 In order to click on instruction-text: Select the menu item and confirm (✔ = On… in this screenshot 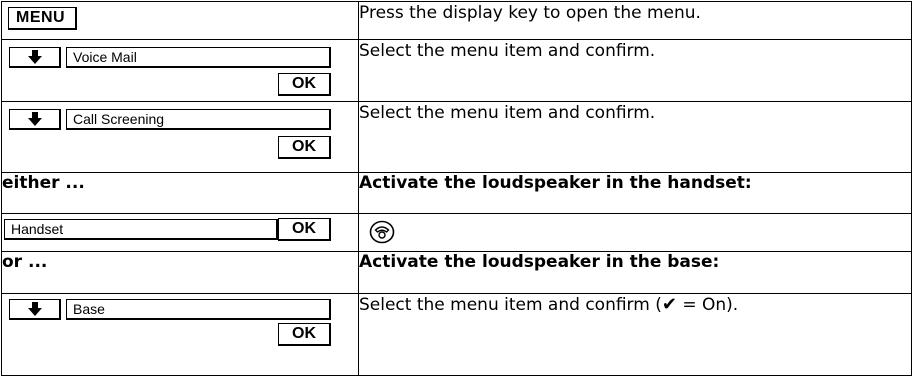, I will do `click(635, 334)`.